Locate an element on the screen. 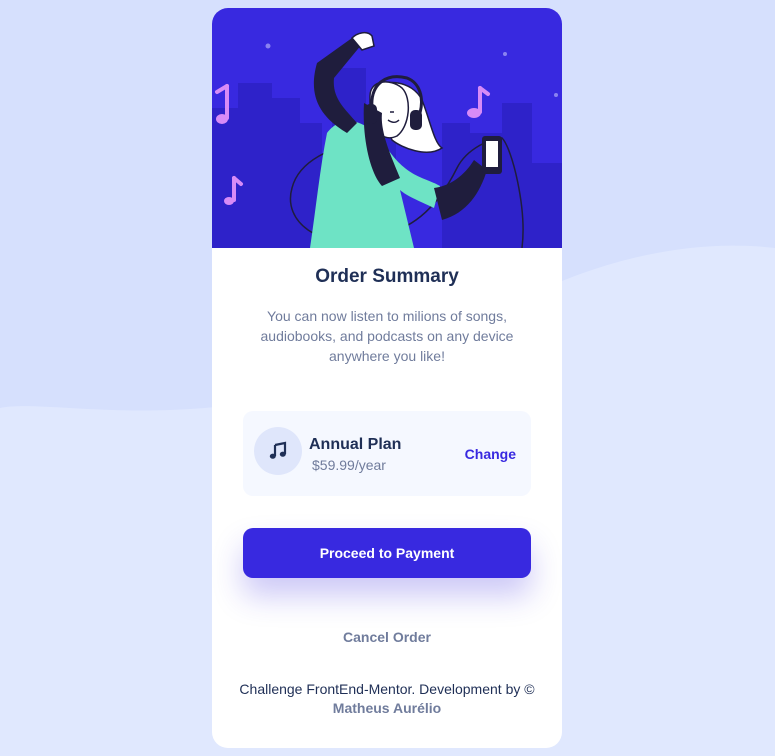 The width and height of the screenshot is (775, 756). author-link: Matheus Aurélio is located at coordinates (387, 708).